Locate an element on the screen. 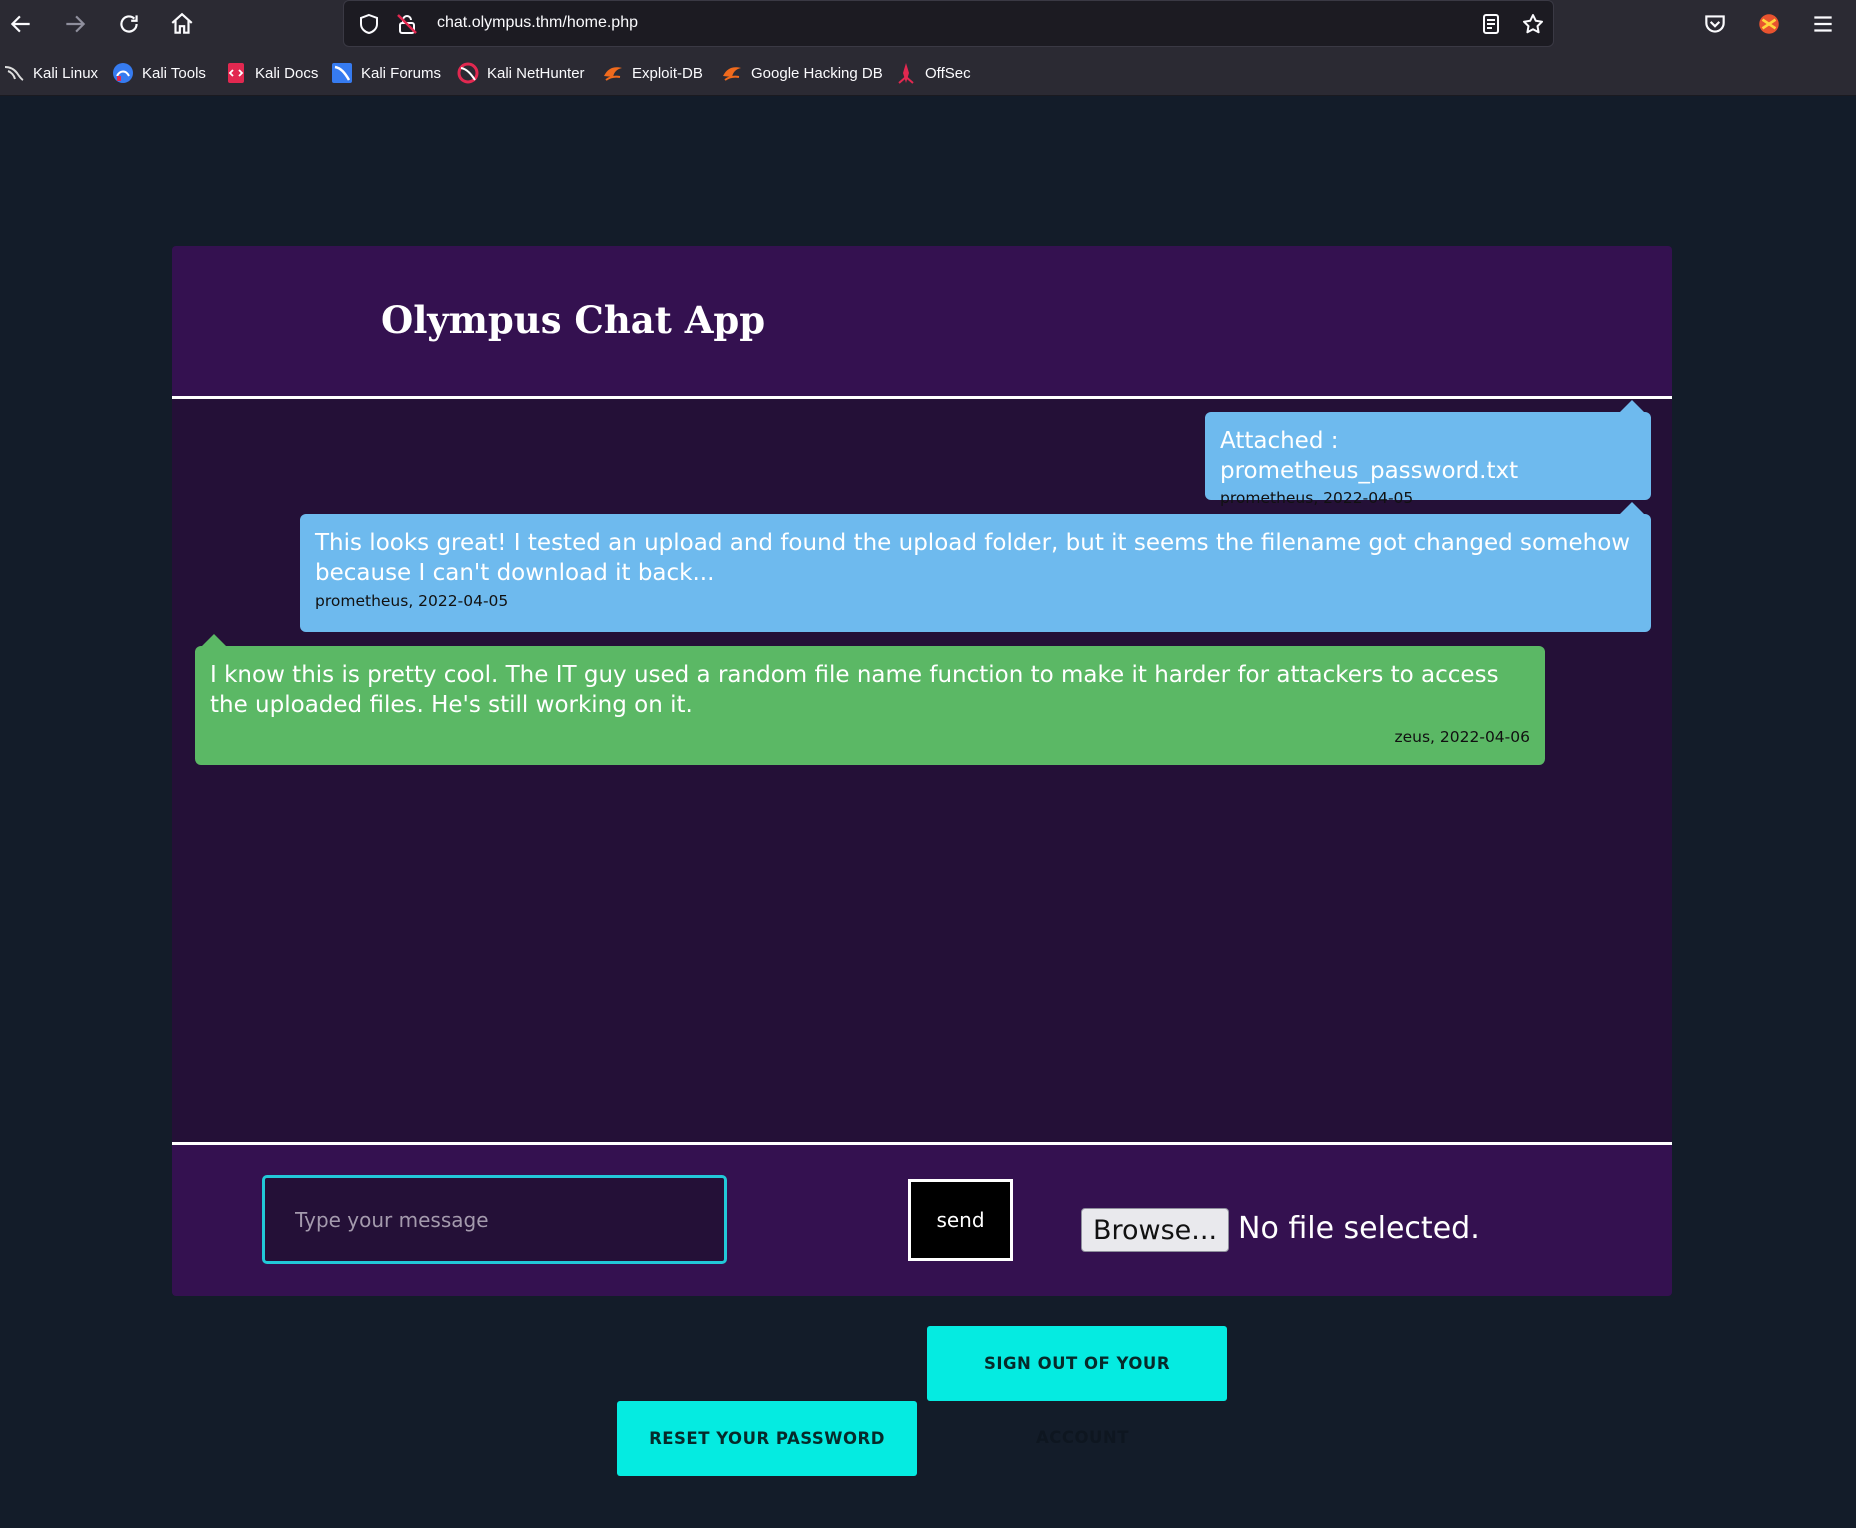  kali-docs-icon is located at coordinates (236, 73).